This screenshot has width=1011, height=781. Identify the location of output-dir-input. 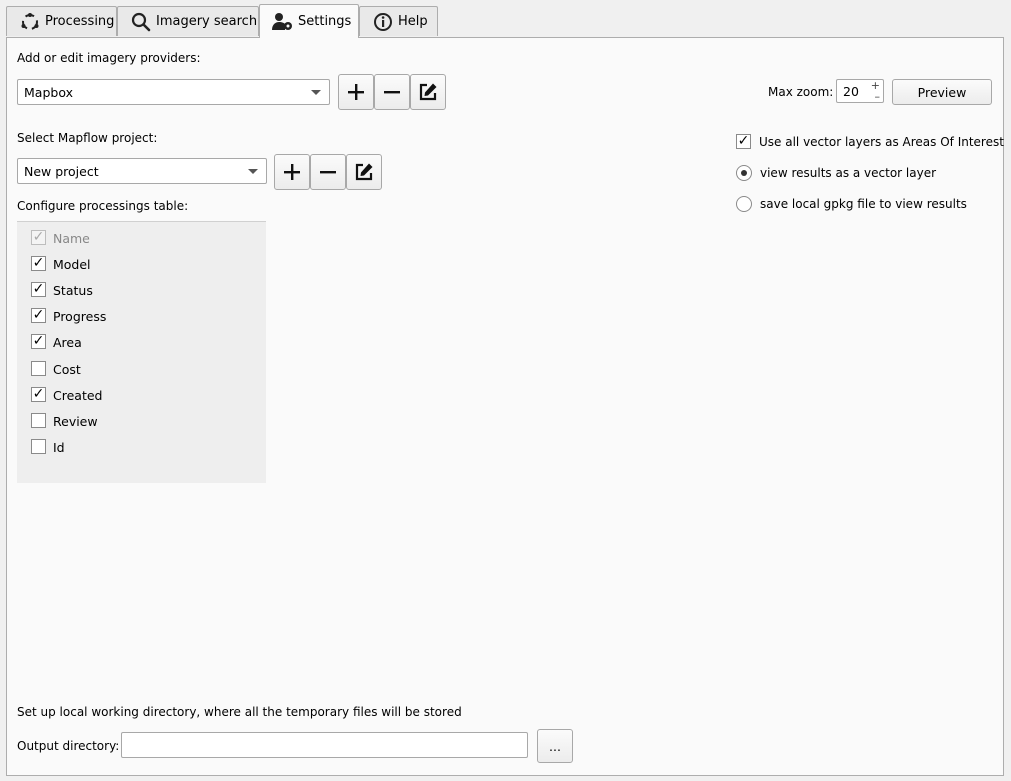
(324, 745).